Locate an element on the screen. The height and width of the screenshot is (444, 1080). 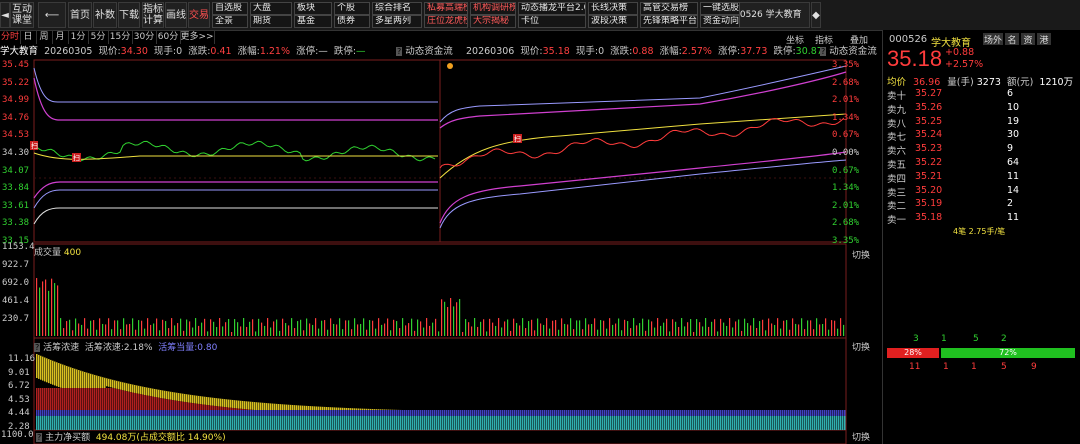
quick-link-bottom-2: 基金 is located at coordinates (313, 21).